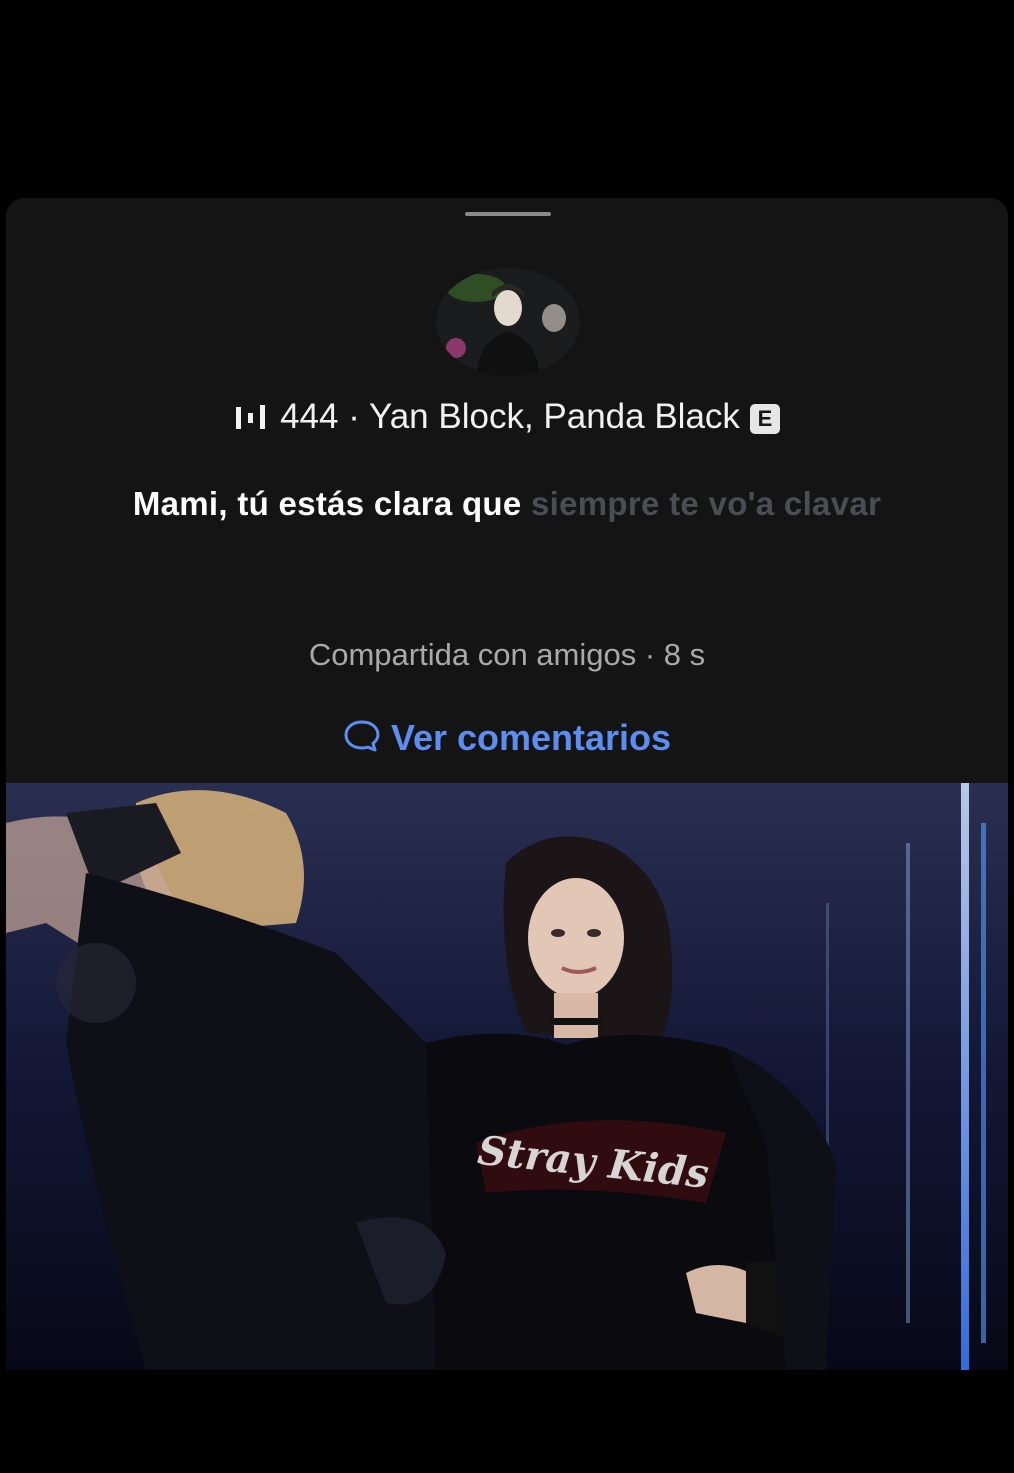 This screenshot has height=1473, width=1014. What do you see at coordinates (531, 737) in the screenshot?
I see `view-comments-label: Ver comentarios` at bounding box center [531, 737].